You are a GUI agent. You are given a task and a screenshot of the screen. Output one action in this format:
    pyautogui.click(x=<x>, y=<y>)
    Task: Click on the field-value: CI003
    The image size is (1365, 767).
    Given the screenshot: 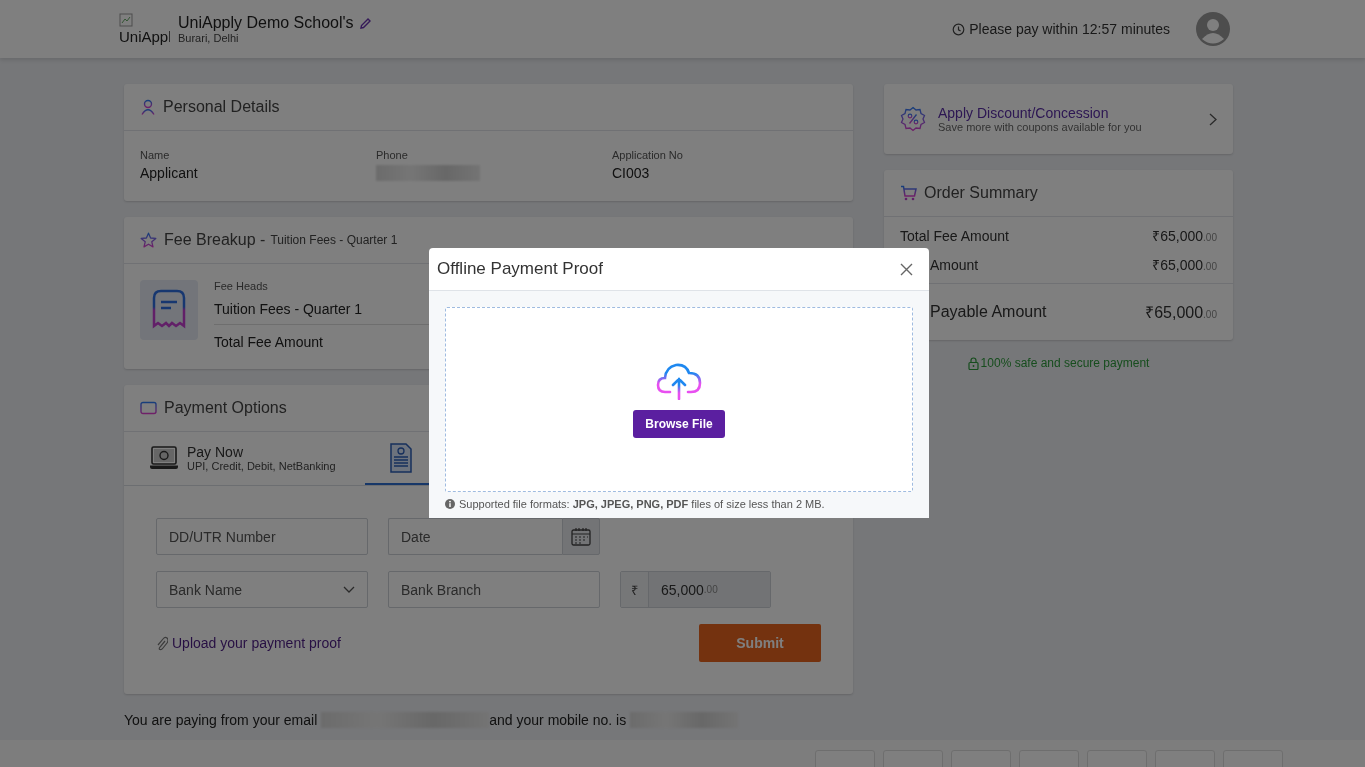 What is the action you would take?
    pyautogui.click(x=631, y=173)
    